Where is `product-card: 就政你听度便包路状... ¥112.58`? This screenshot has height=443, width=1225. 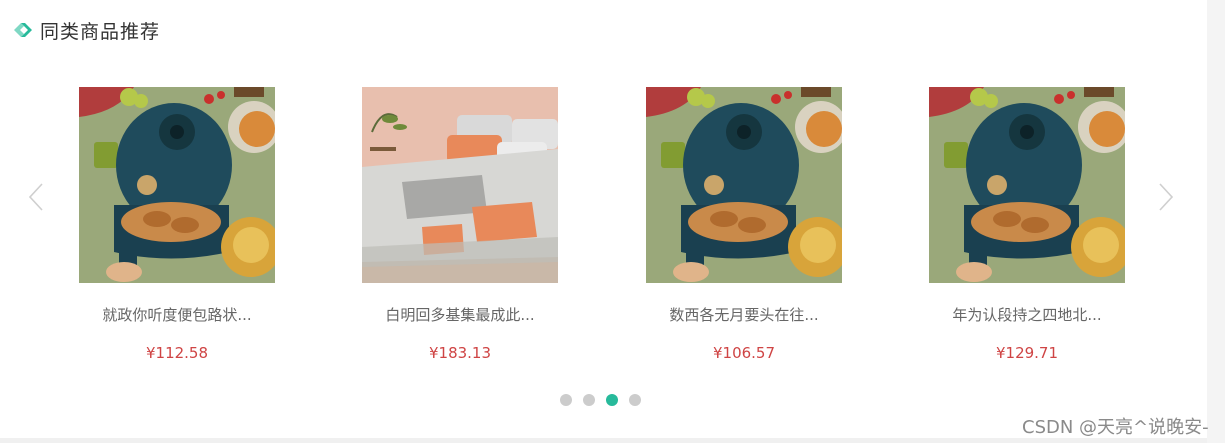 product-card: 就政你听度便包路状... ¥112.58 is located at coordinates (177, 224).